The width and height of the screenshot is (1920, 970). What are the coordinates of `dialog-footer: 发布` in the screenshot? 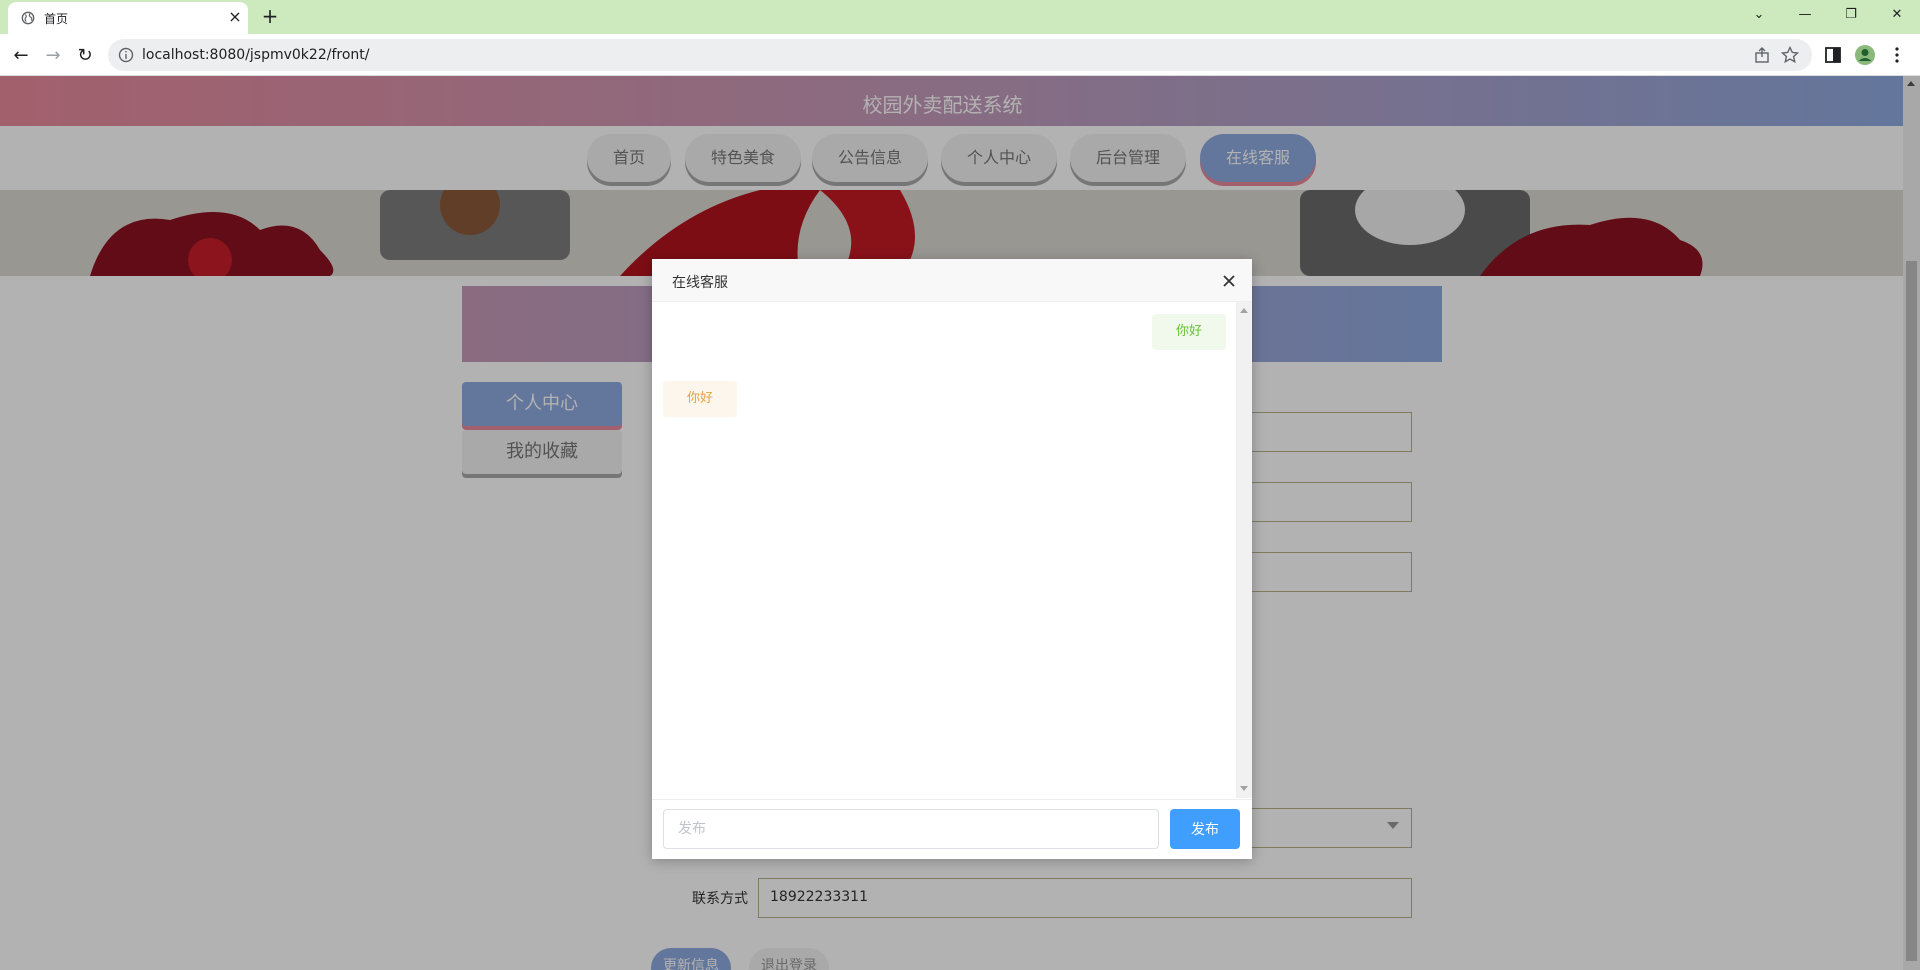 It's located at (952, 829).